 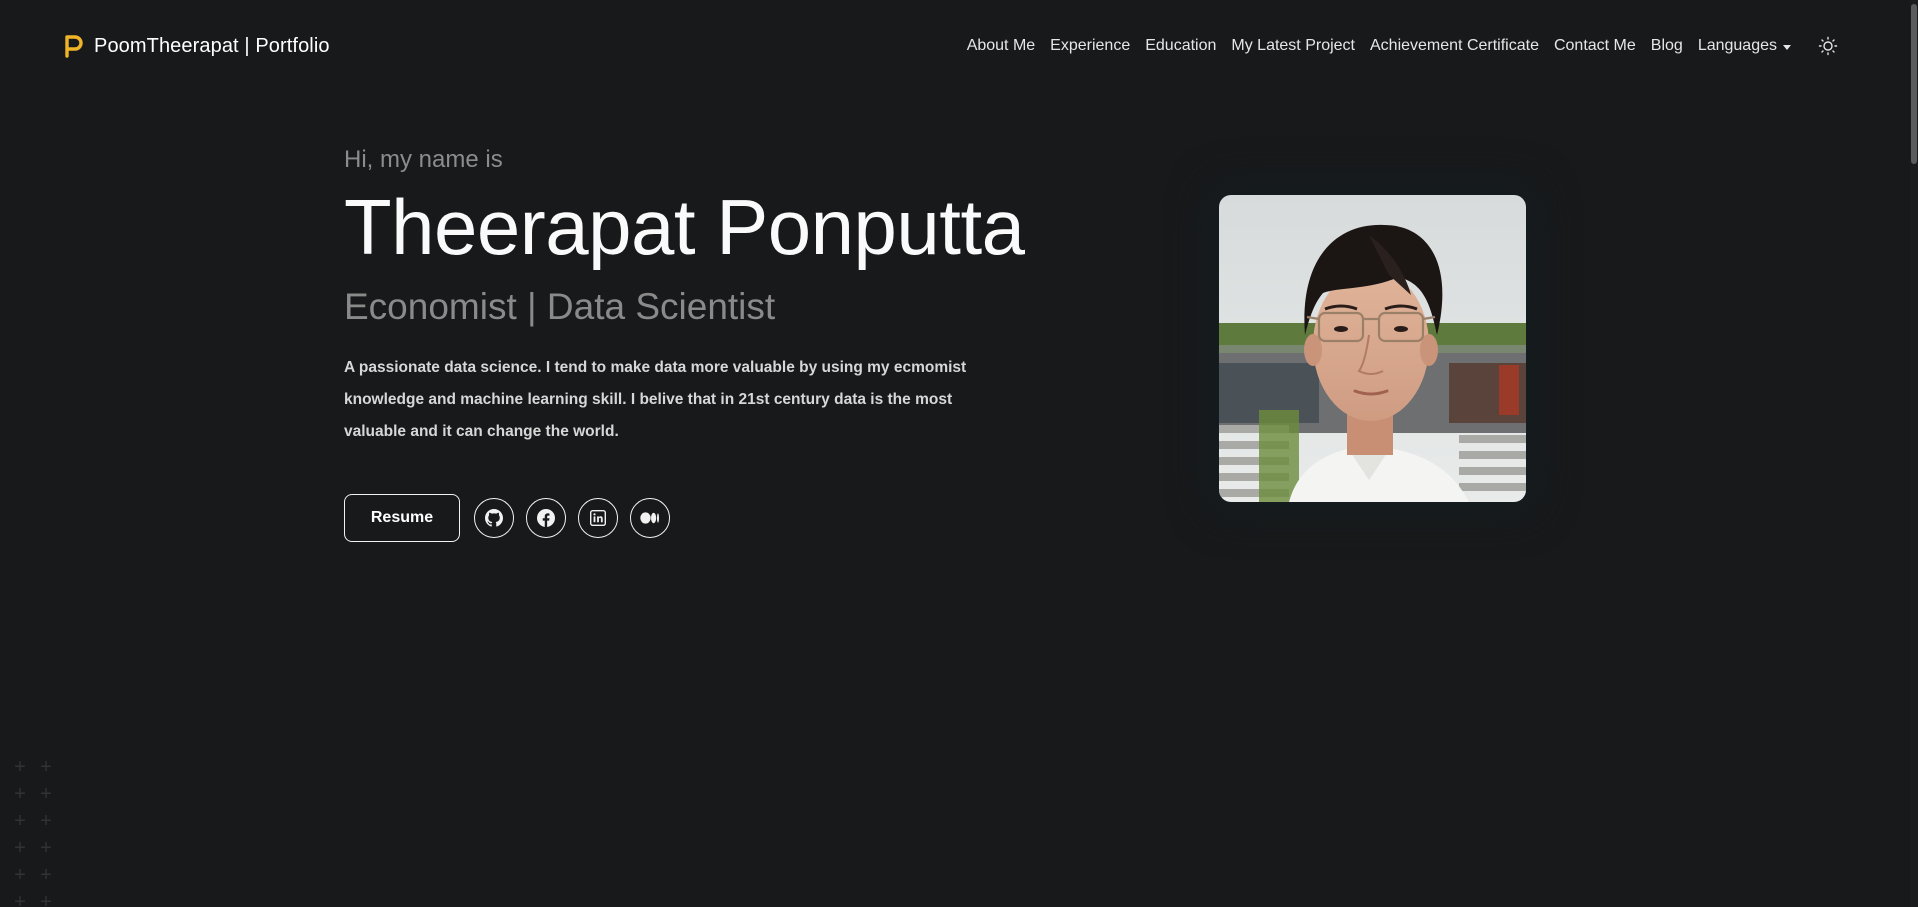 I want to click on brand-logo-icon, so click(x=74, y=46).